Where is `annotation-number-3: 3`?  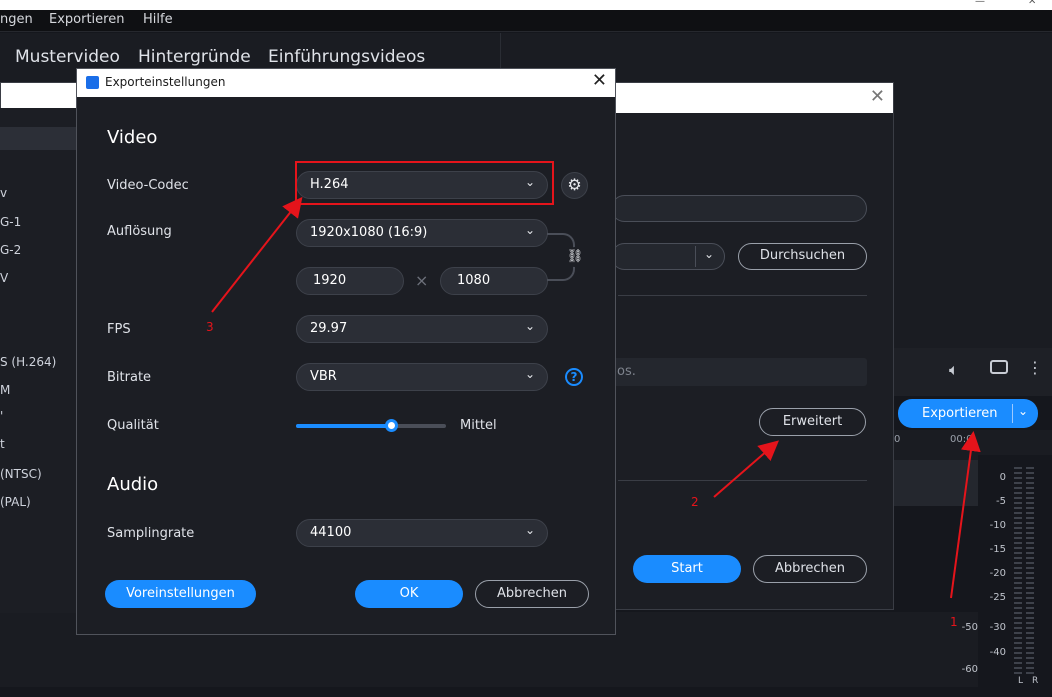 annotation-number-3: 3 is located at coordinates (210, 327).